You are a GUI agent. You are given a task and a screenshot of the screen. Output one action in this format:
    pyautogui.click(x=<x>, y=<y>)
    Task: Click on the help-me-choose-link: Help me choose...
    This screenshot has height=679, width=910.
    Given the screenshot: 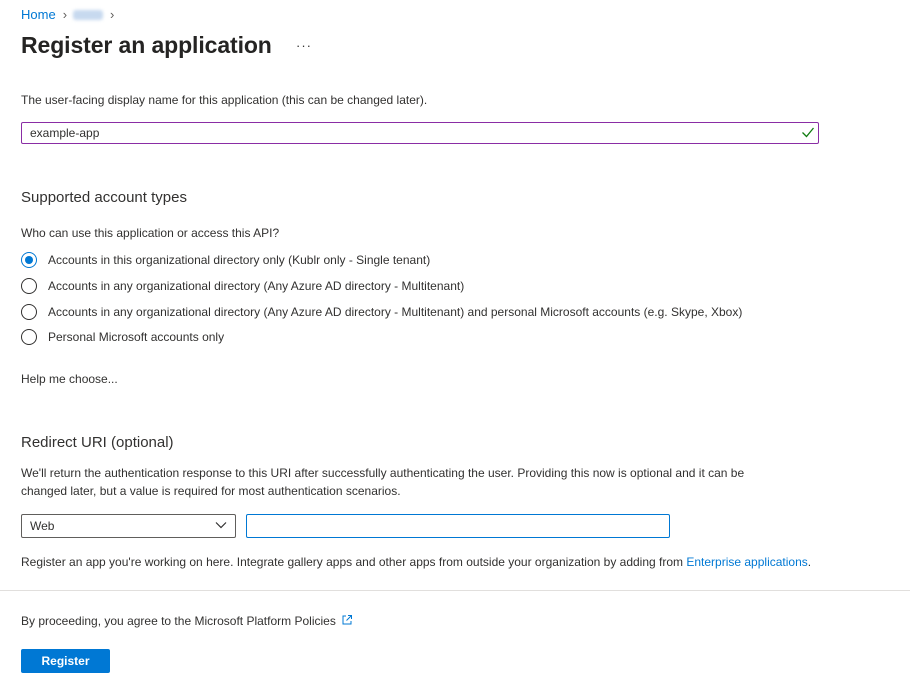 What is the action you would take?
    pyautogui.click(x=69, y=379)
    